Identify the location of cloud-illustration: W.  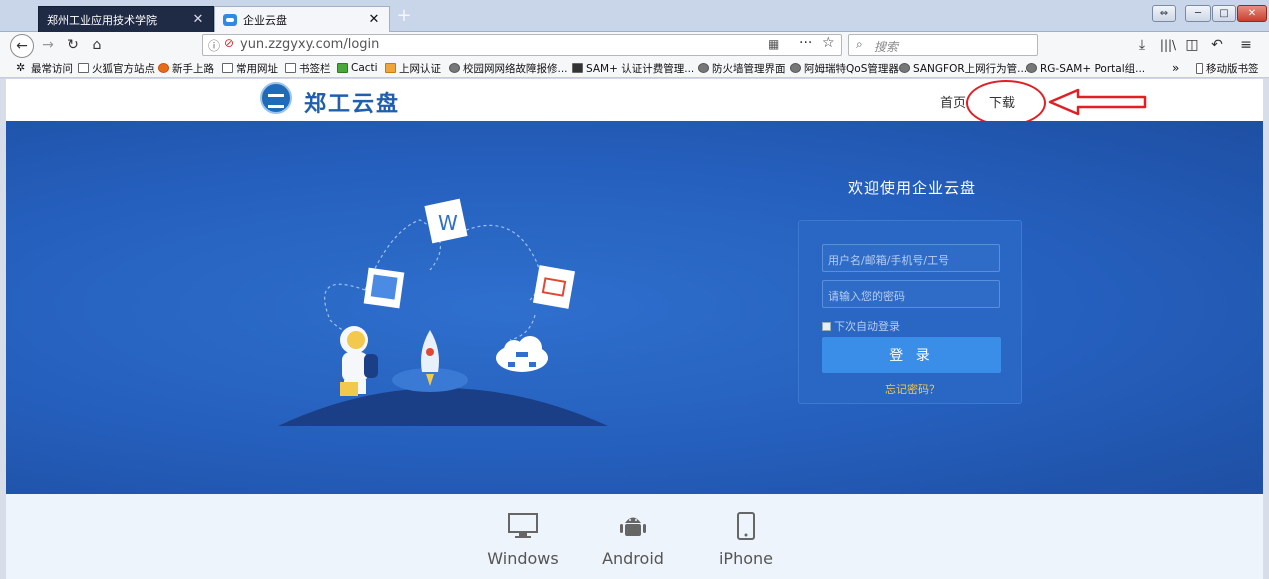
(443, 312).